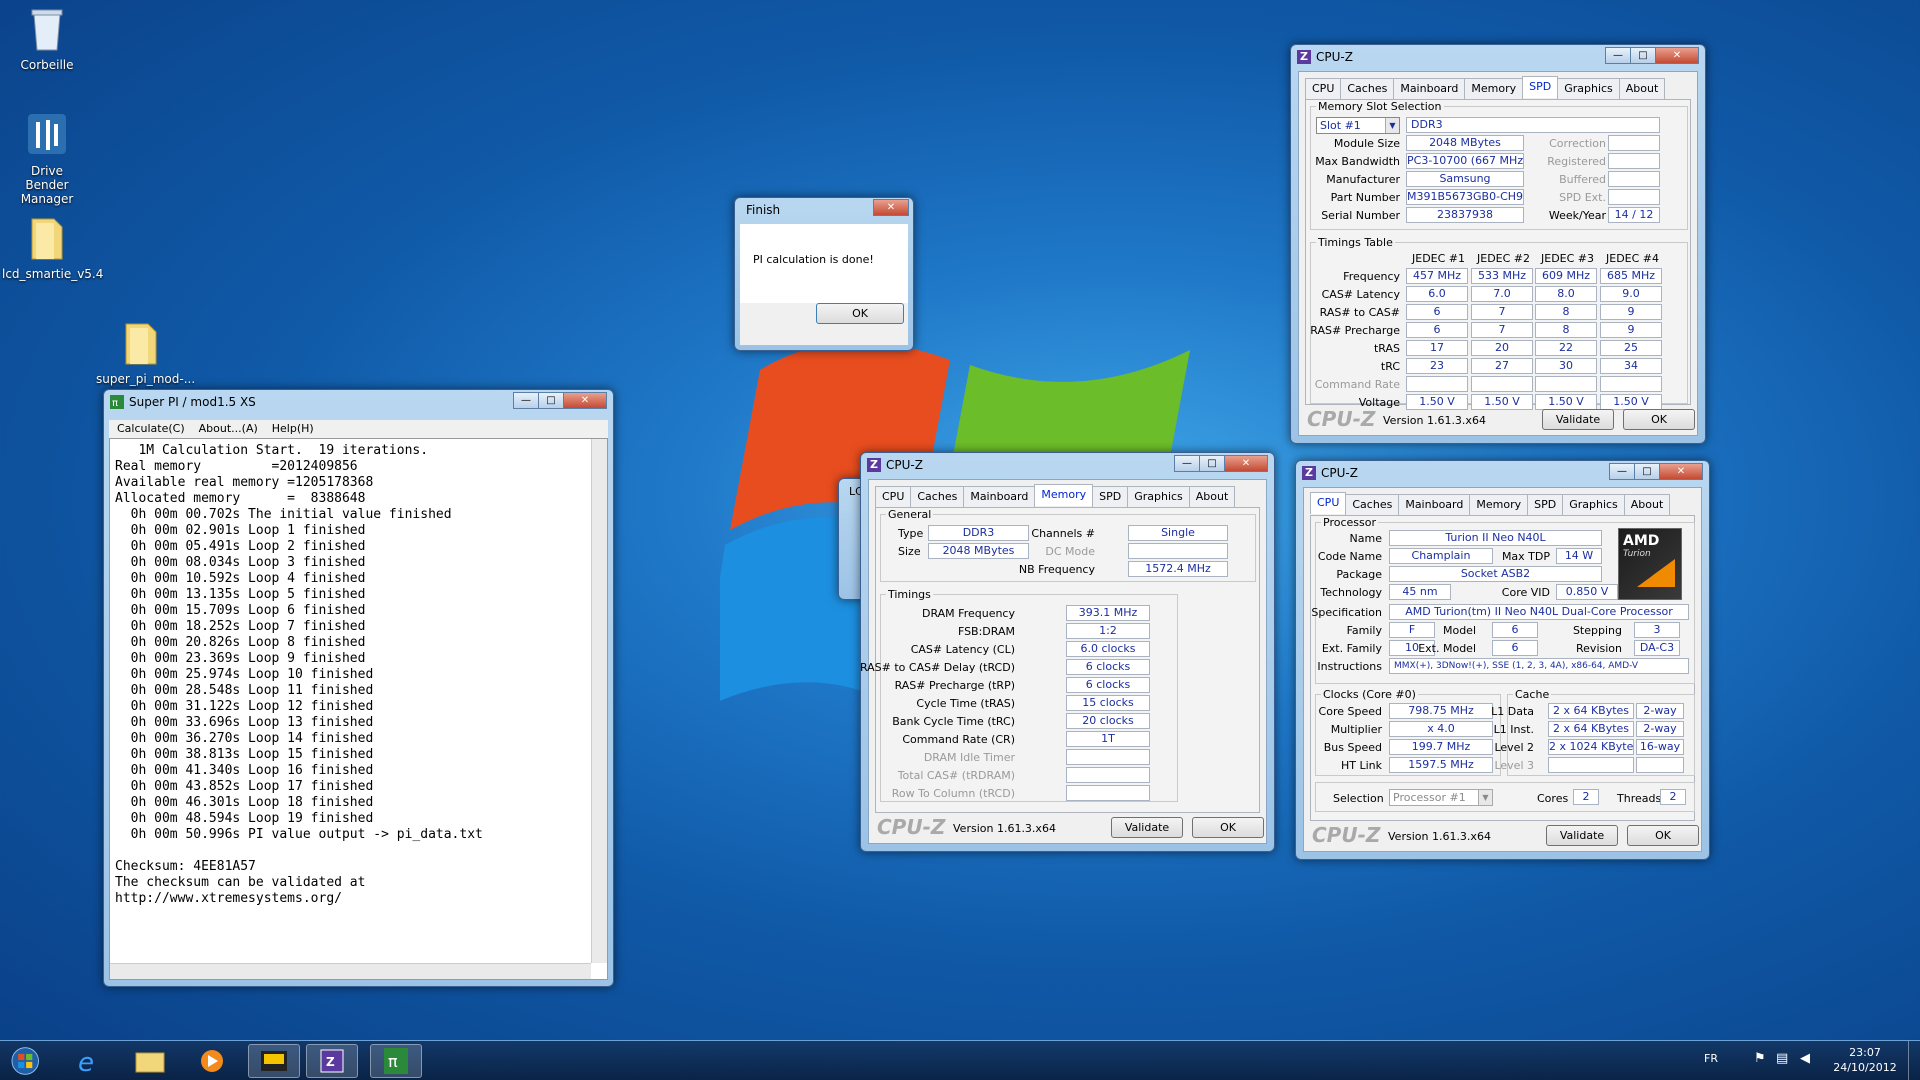  Describe the element at coordinates (1441, 556) in the screenshot. I see `codename-value: Champlain` at that location.